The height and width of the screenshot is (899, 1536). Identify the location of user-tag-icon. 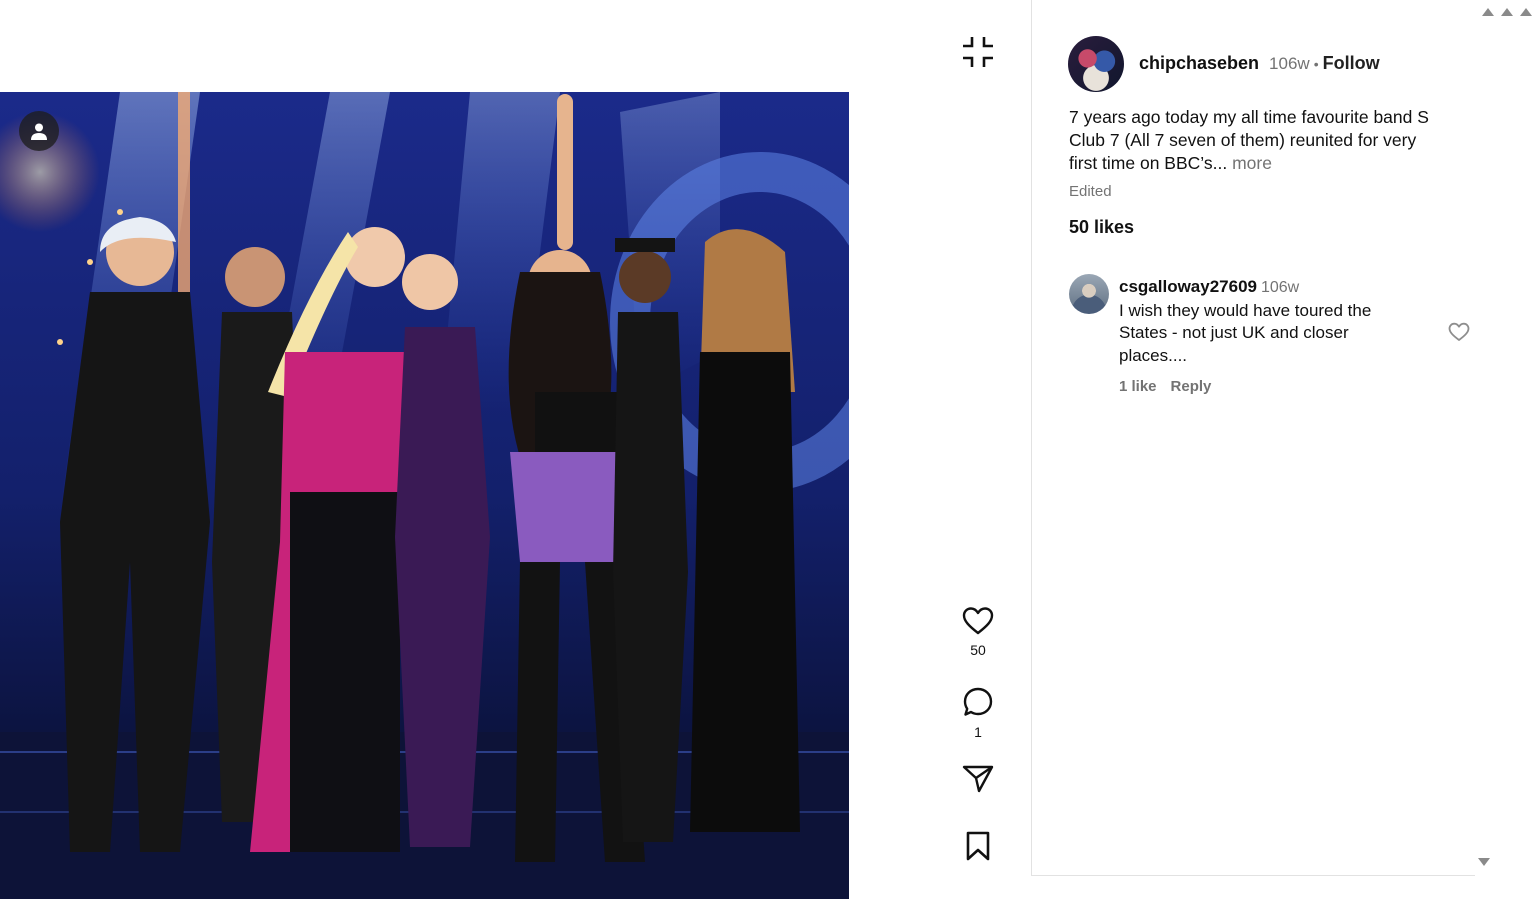
(39, 131).